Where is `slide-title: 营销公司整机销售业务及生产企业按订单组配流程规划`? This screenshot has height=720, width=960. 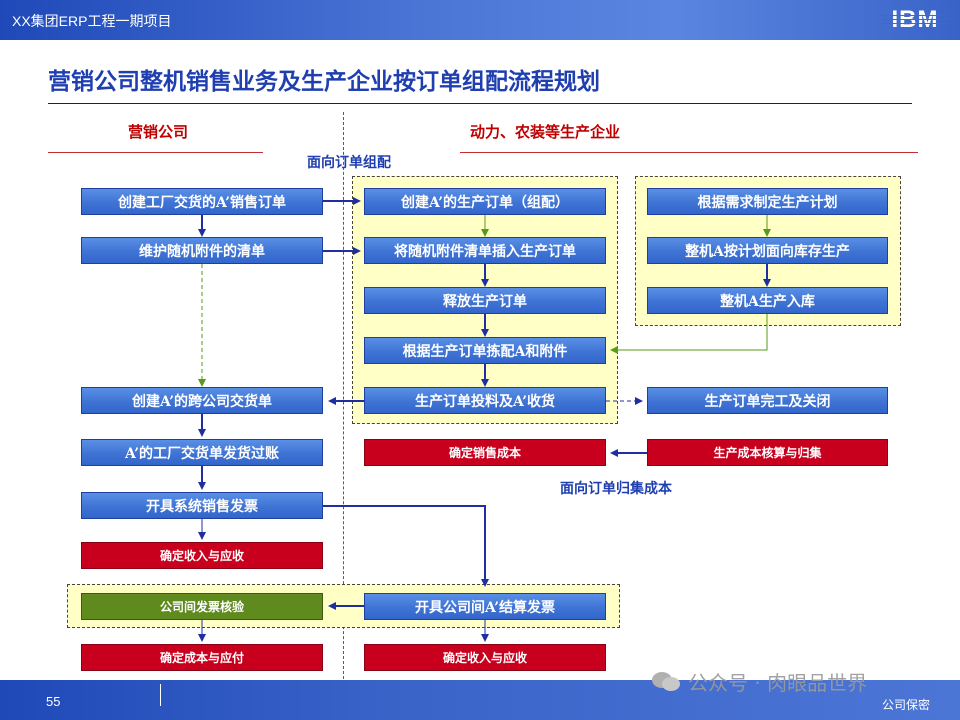
slide-title: 营销公司整机销售业务及生产企业按订单组配流程规划 is located at coordinates (324, 82).